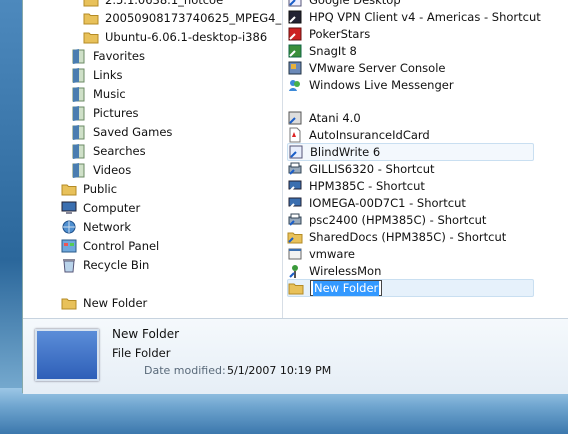 The image size is (568, 434). Describe the element at coordinates (335, 118) in the screenshot. I see `file-item-label: Atani 4.0` at that location.